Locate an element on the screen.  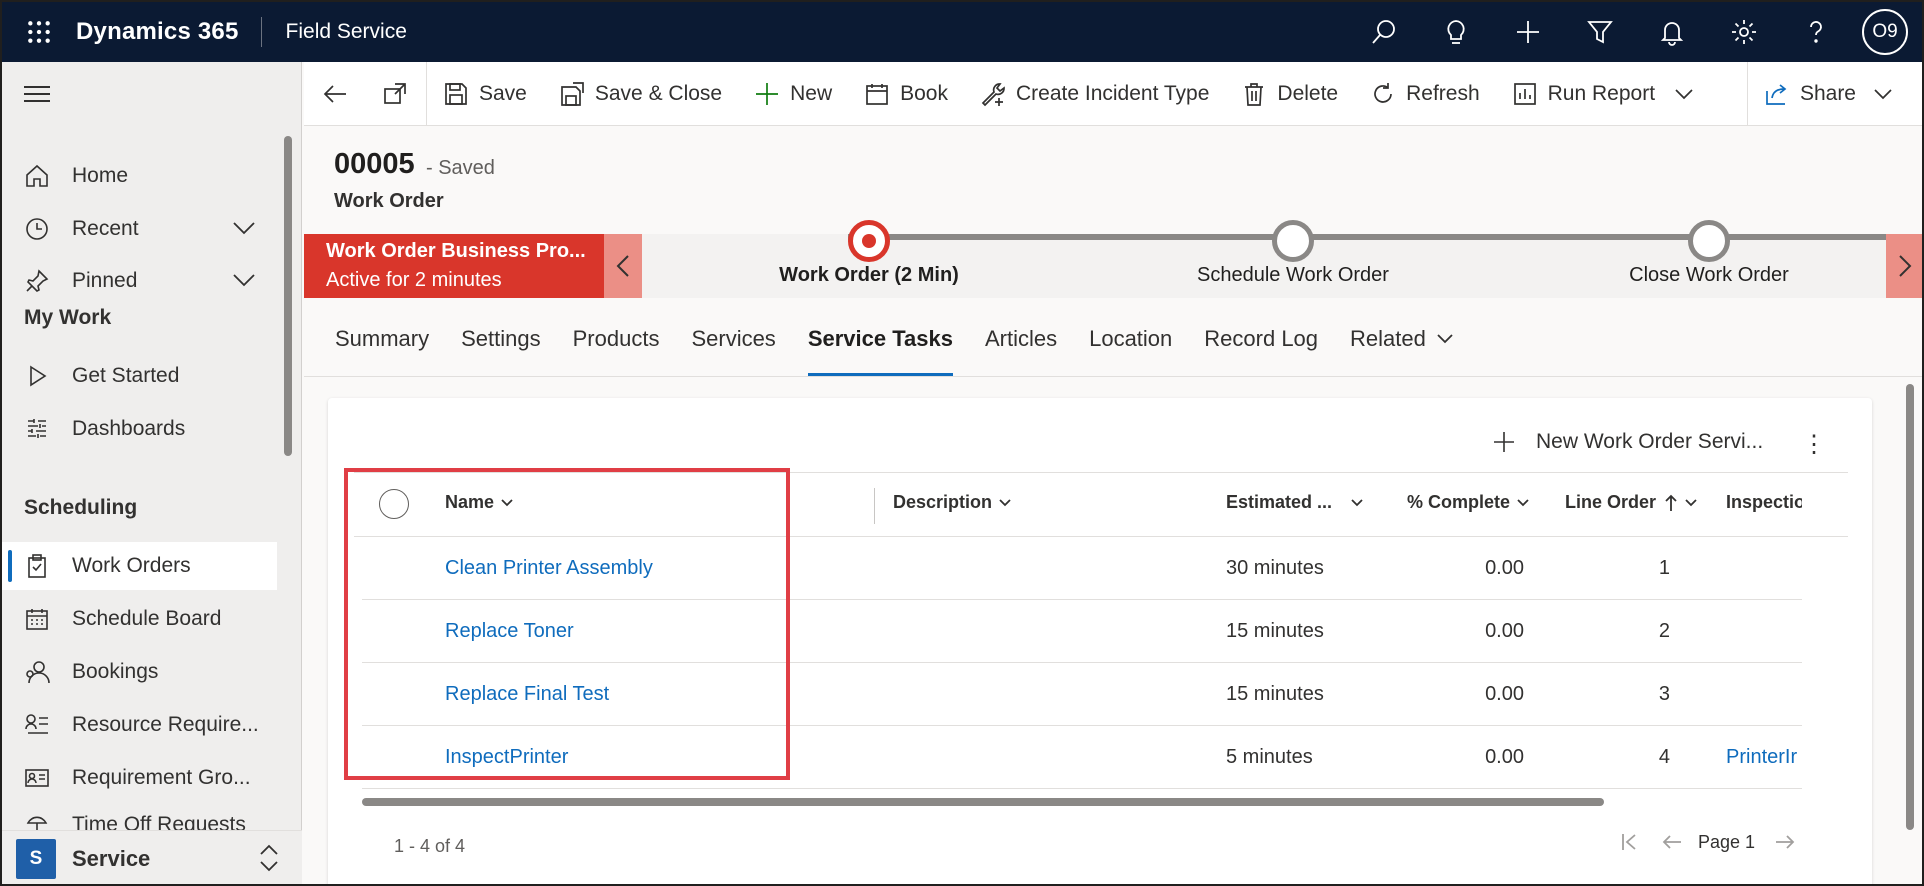
search-icon is located at coordinates (1384, 32).